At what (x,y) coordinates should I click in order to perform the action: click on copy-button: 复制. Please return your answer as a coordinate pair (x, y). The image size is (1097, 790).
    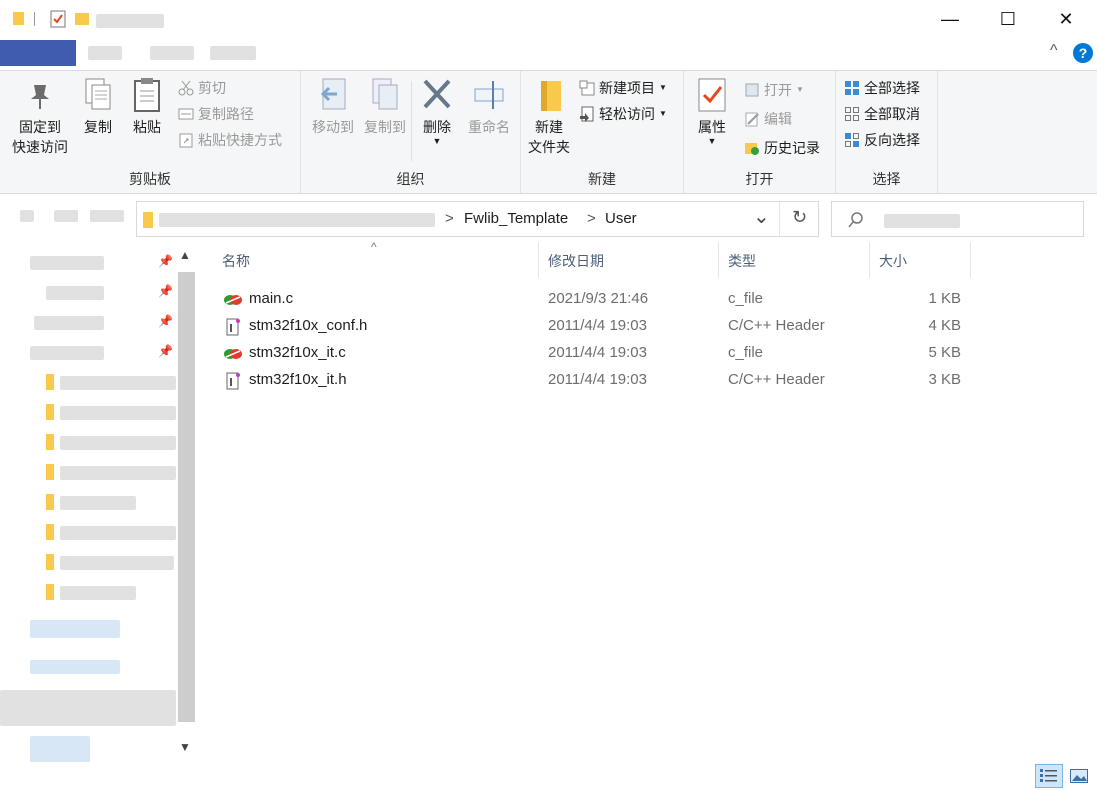
    Looking at the image, I should click on (98, 106).